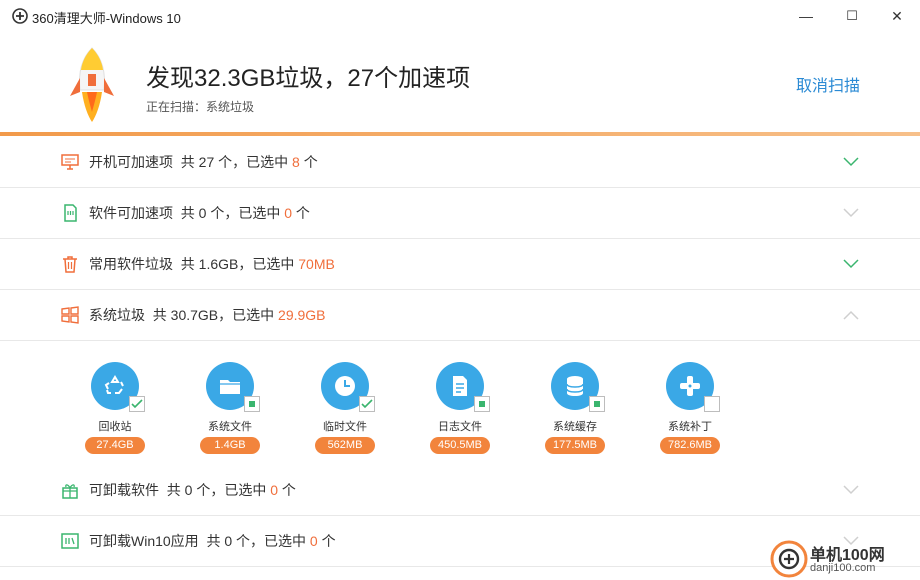 The image size is (920, 580). What do you see at coordinates (236, 264) in the screenshot?
I see `category-summary: 共 1.6GB，已选中` at bounding box center [236, 264].